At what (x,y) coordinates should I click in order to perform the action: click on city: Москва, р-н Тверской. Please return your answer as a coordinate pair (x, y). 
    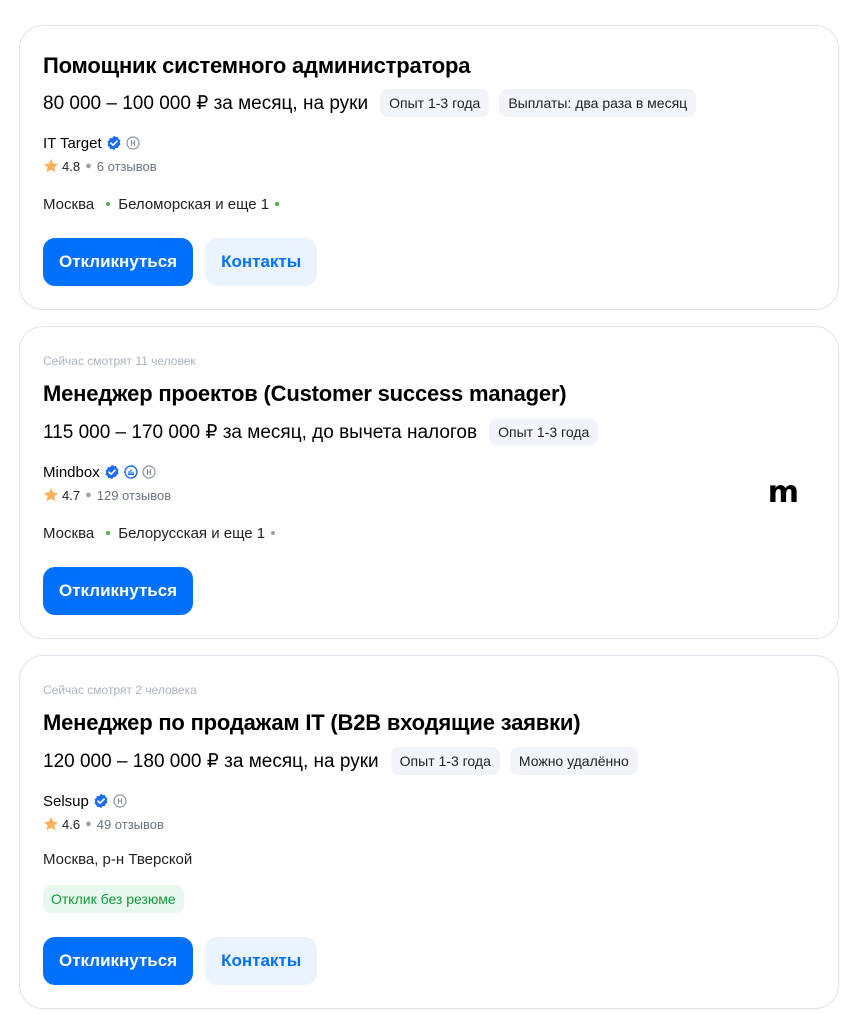
    Looking at the image, I should click on (118, 859).